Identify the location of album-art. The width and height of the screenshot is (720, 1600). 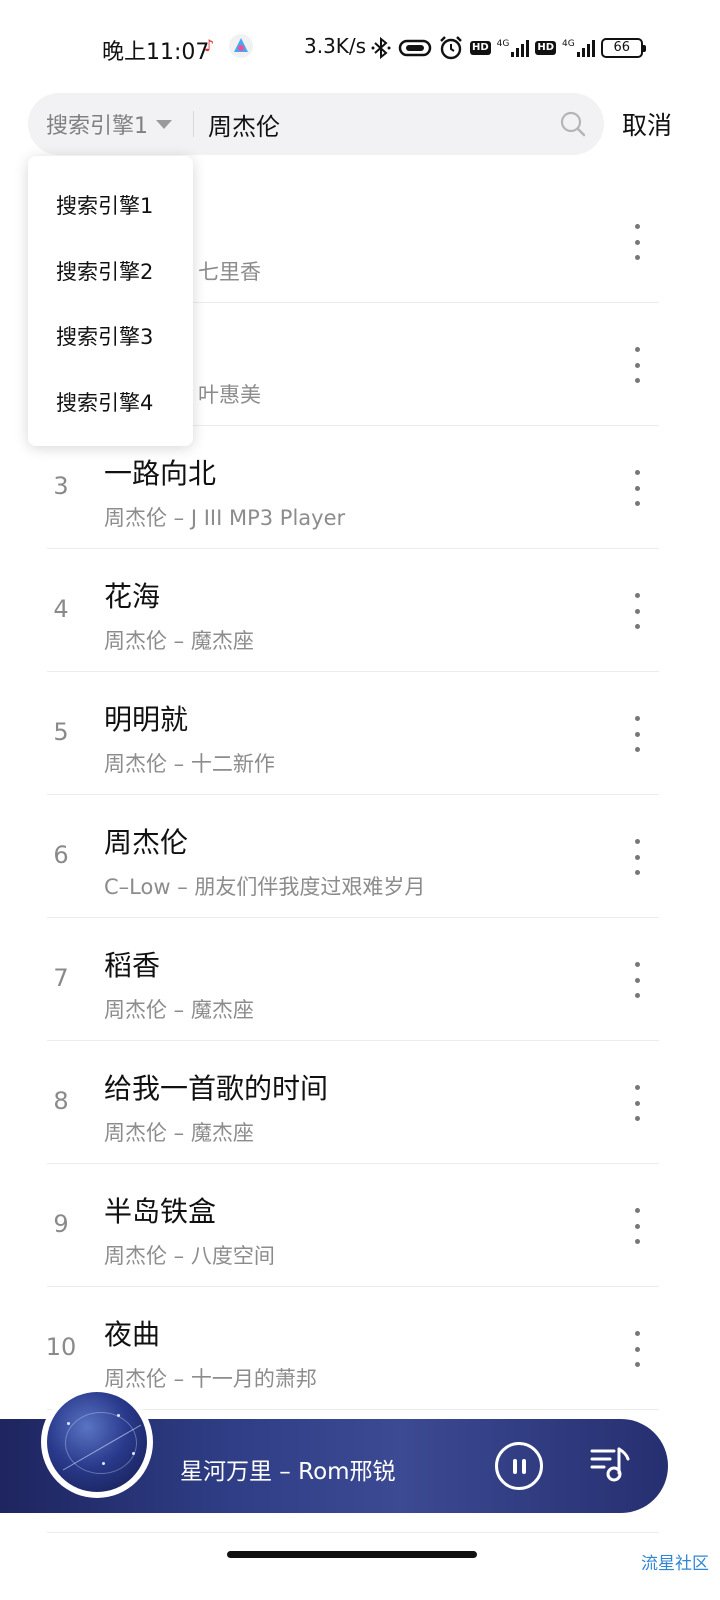
(97, 1442).